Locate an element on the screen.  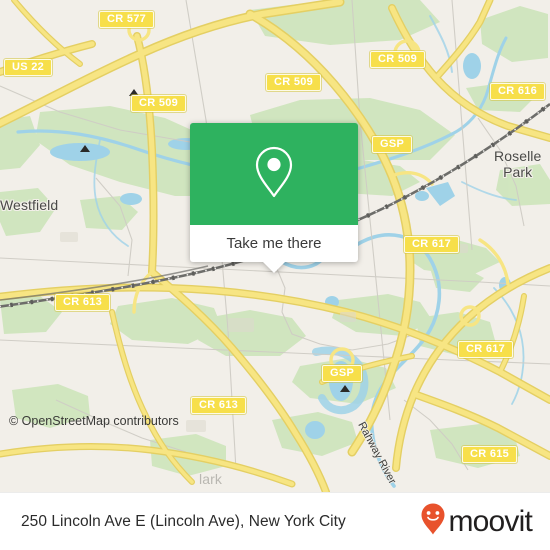
moovit-wordmark: moovit is located at coordinates (490, 521).